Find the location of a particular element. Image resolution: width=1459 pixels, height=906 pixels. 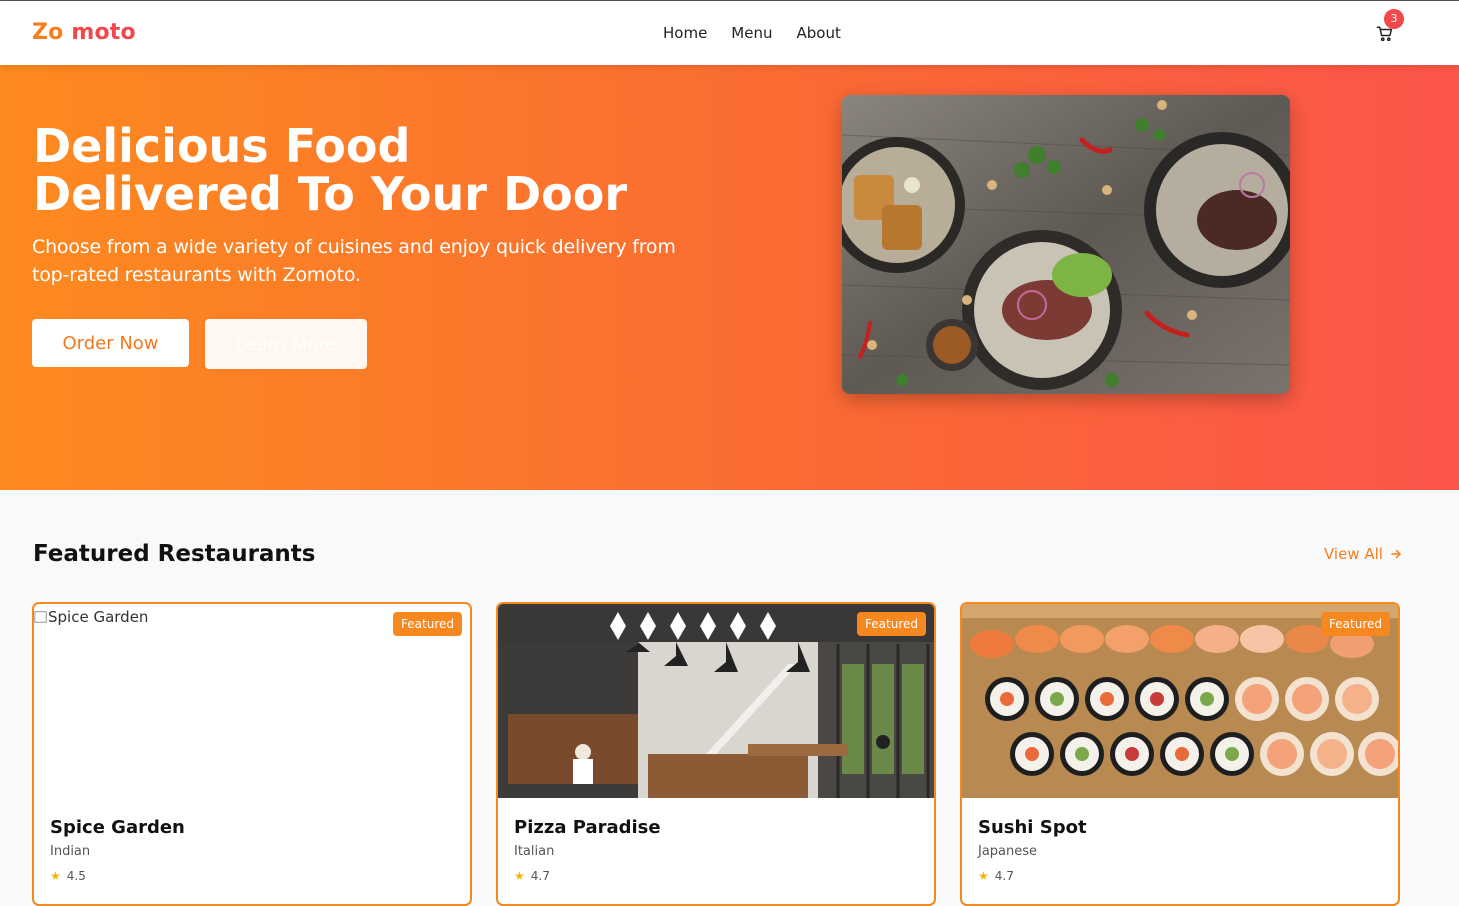

cart-count-badge: 3 is located at coordinates (1394, 19).